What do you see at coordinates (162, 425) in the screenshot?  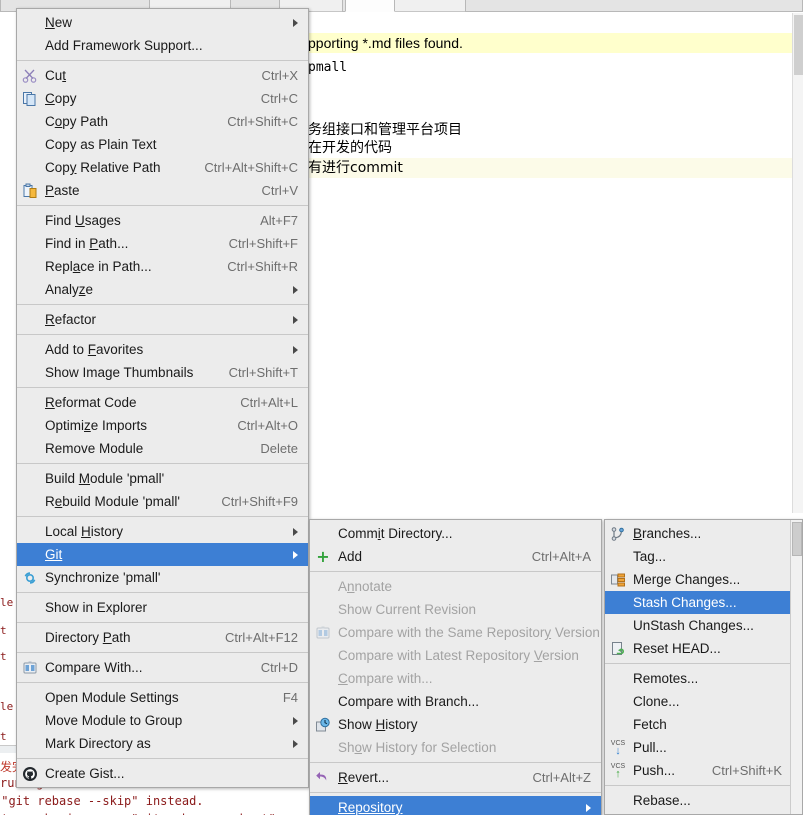 I see `menu-item-optimize-imports: Optimize Imports Ctrl+Alt+O` at bounding box center [162, 425].